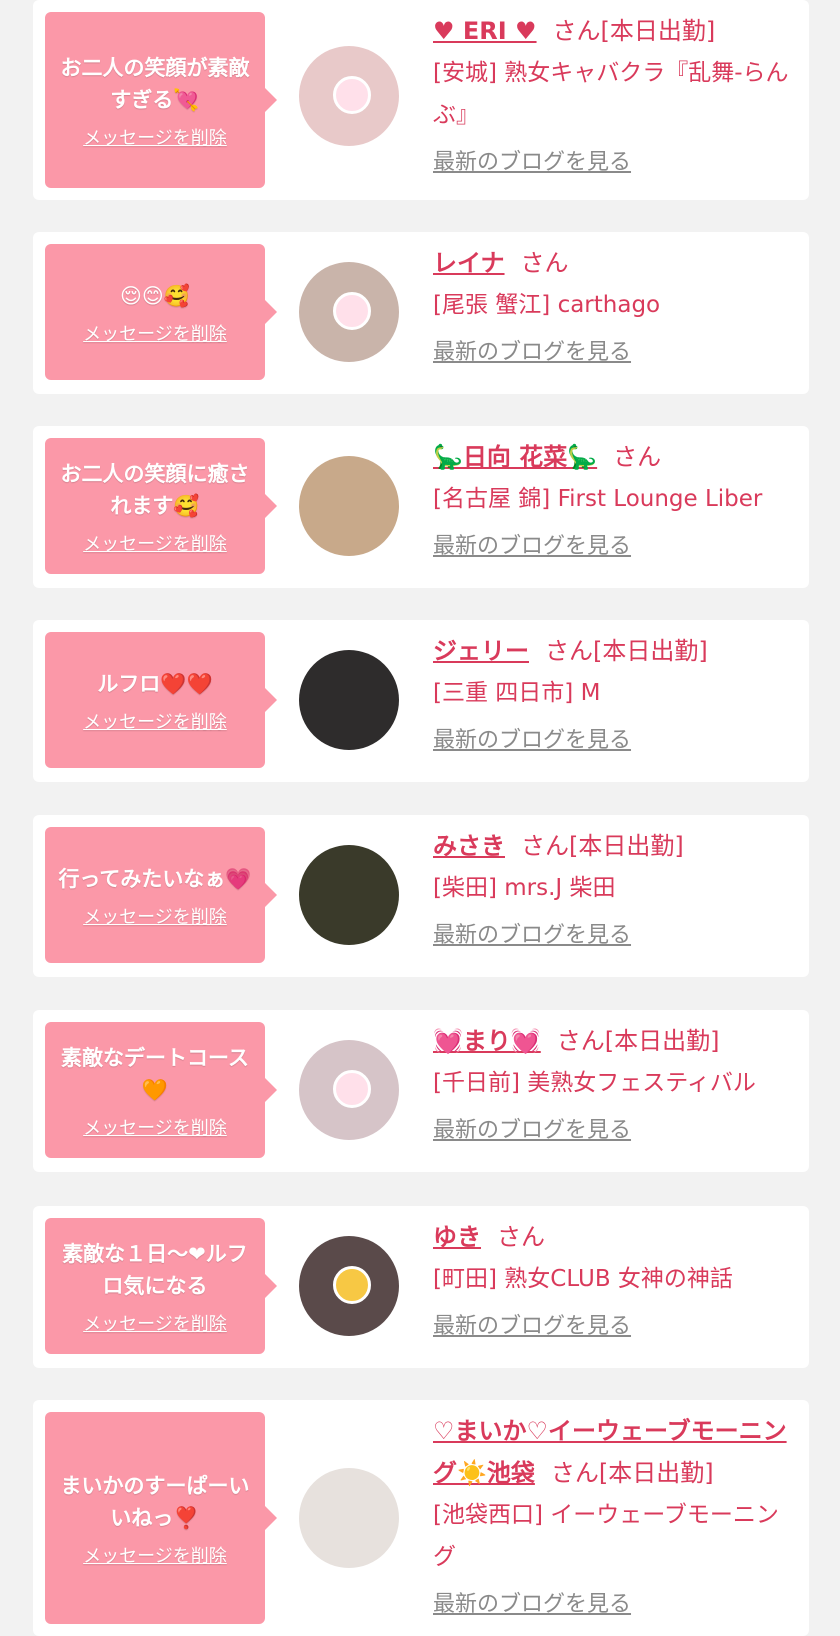 The image size is (840, 1636). Describe the element at coordinates (515, 457) in the screenshot. I see `cast-name-link: 🦕日向 花菜🦕` at that location.